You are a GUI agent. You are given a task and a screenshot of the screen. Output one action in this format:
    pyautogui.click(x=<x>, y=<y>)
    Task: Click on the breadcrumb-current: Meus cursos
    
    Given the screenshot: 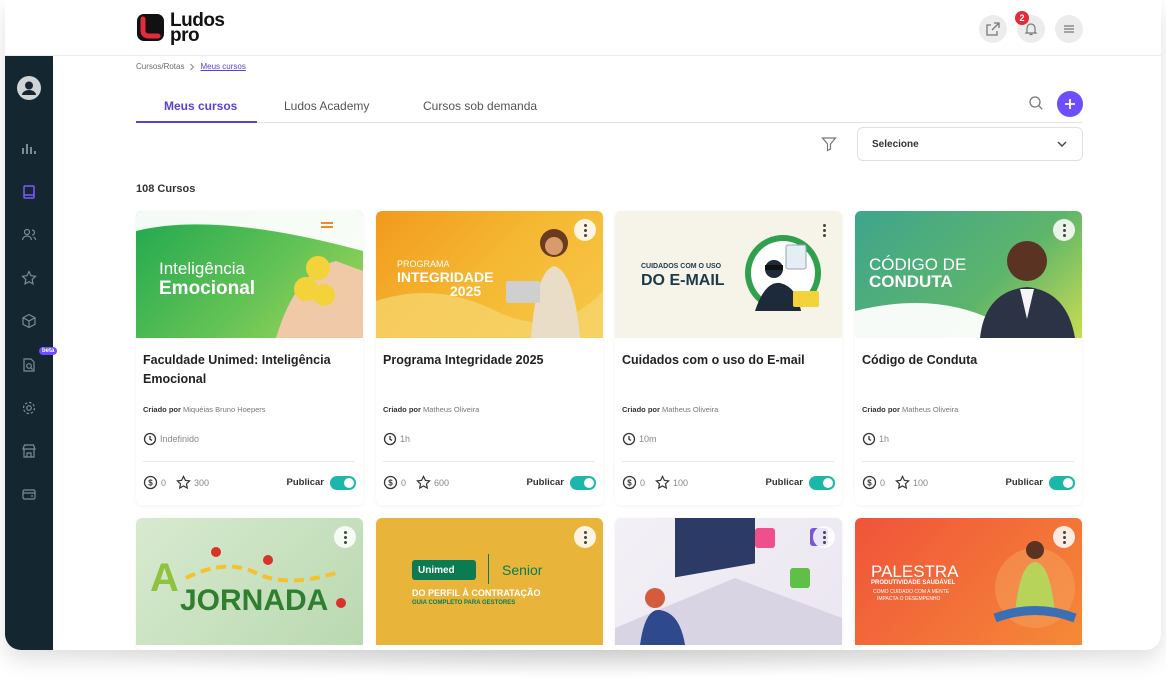 What is the action you would take?
    pyautogui.click(x=222, y=66)
    